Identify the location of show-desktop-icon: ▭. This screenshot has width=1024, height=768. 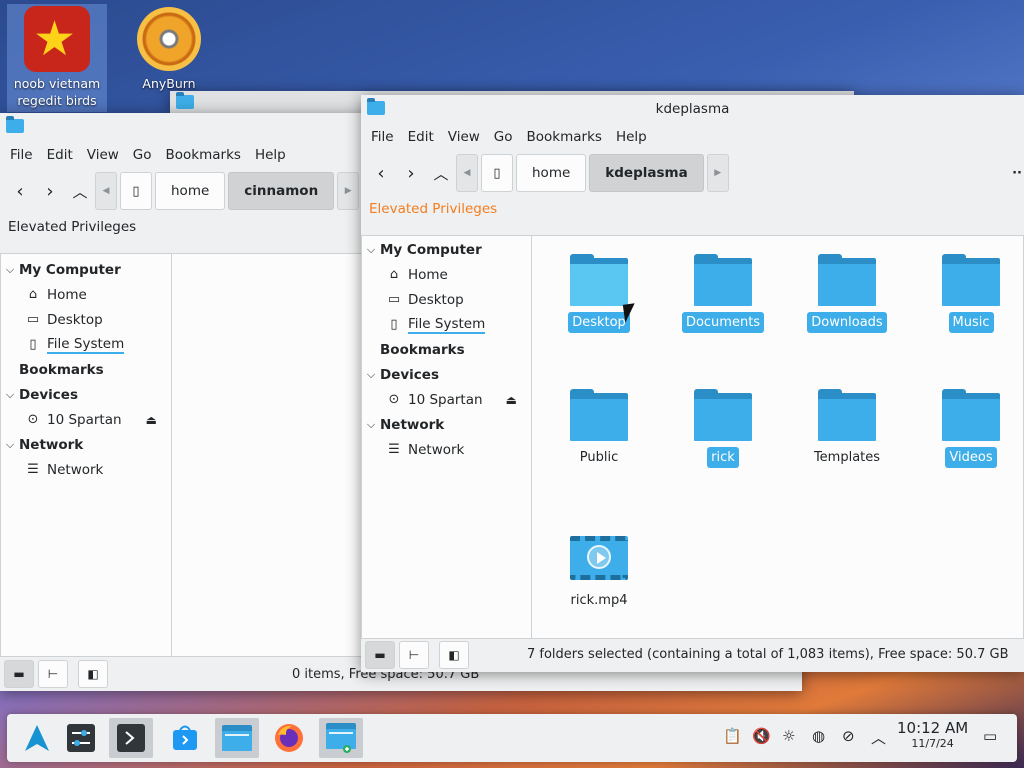
(990, 736).